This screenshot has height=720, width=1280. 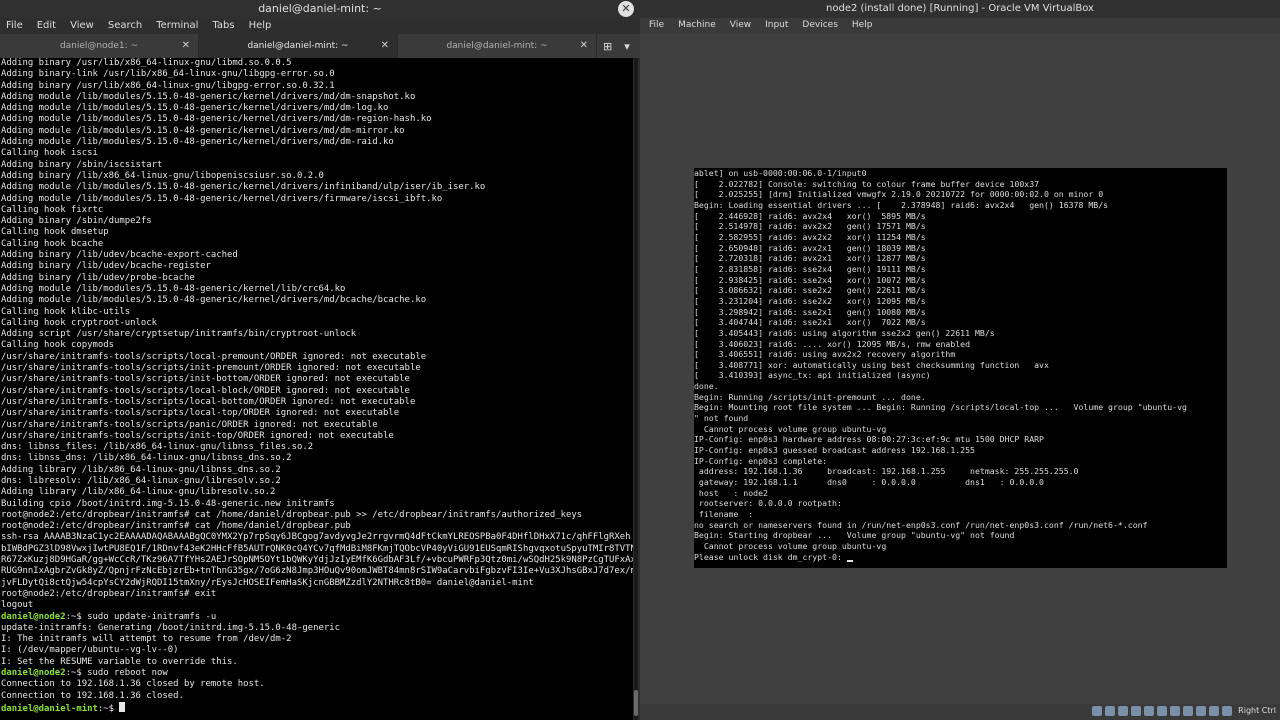 What do you see at coordinates (960, 25) in the screenshot?
I see `vbox-menubar: File Machine View Input Devices Help` at bounding box center [960, 25].